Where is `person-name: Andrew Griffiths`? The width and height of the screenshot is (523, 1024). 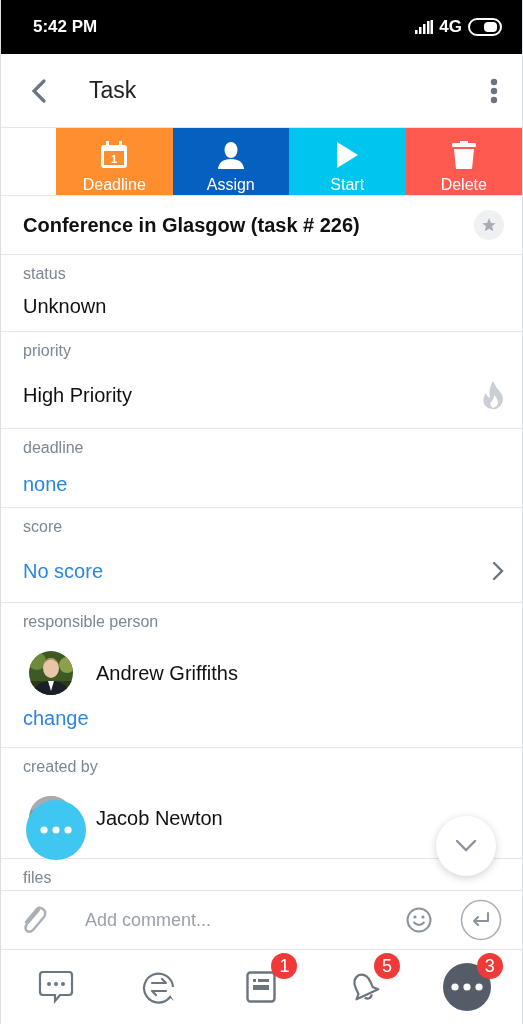 person-name: Andrew Griffiths is located at coordinates (167, 673).